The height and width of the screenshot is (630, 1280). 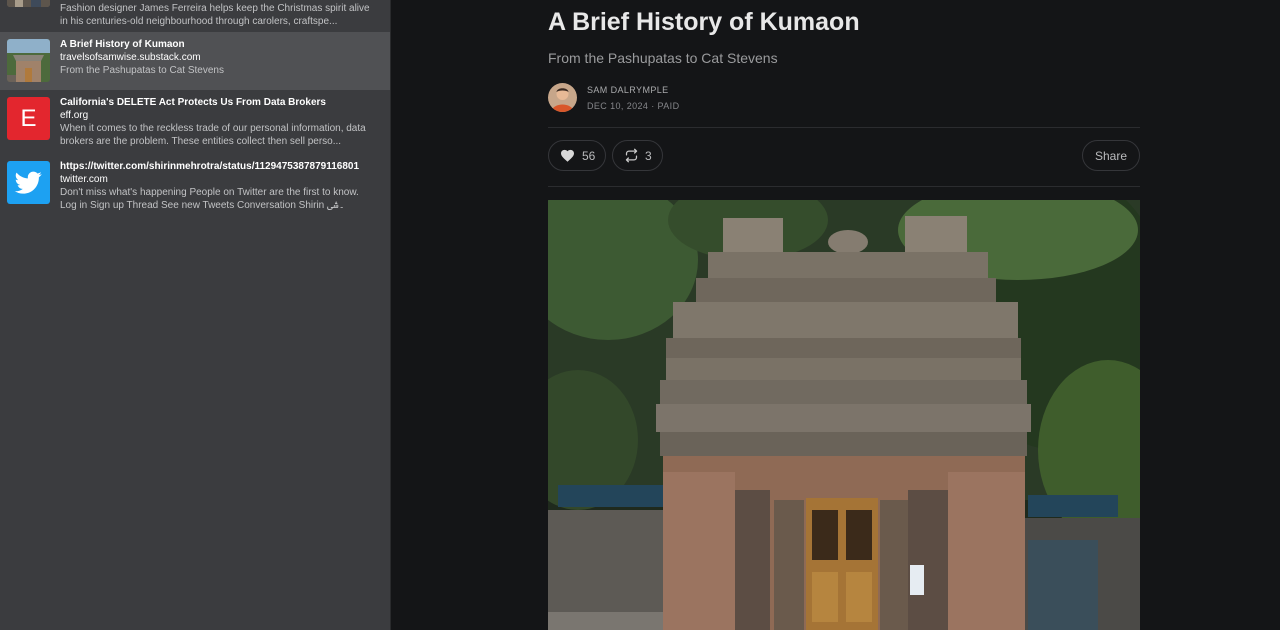 What do you see at coordinates (704, 22) in the screenshot?
I see `article-title: A Brief History of Kumaon` at bounding box center [704, 22].